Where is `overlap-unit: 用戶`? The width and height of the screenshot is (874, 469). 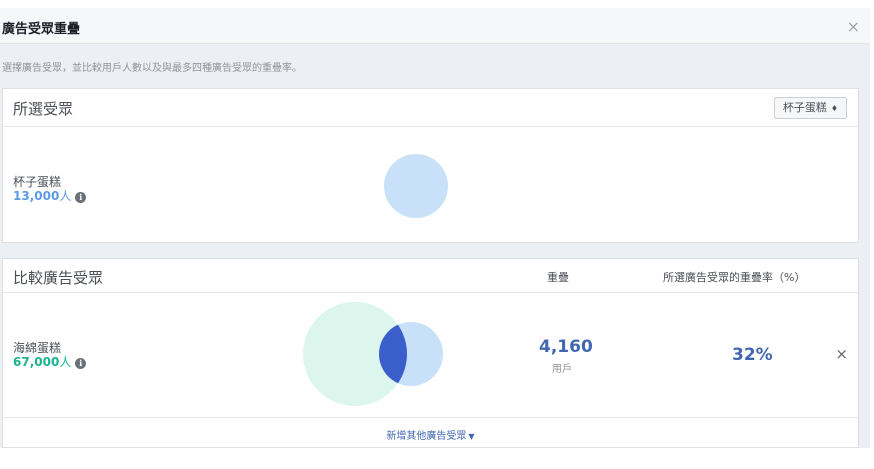 overlap-unit: 用戶 is located at coordinates (562, 369).